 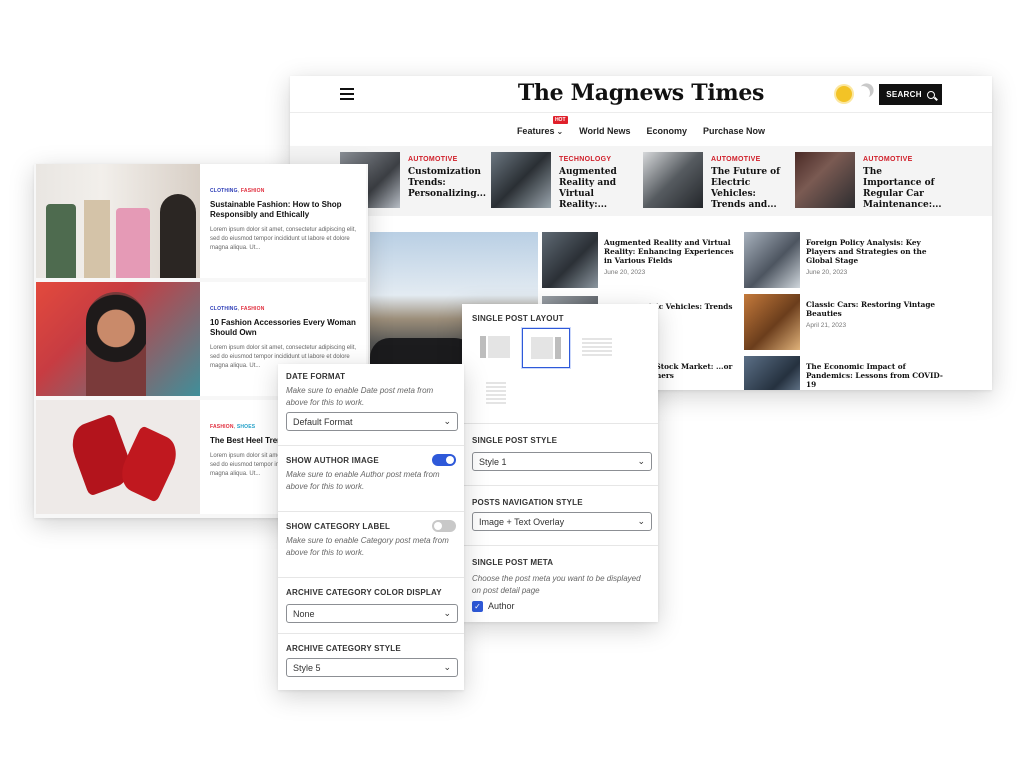 I want to click on single-post-style-section: SINGLE POST STYLE Style 1 ⌄, so click(x=560, y=455).